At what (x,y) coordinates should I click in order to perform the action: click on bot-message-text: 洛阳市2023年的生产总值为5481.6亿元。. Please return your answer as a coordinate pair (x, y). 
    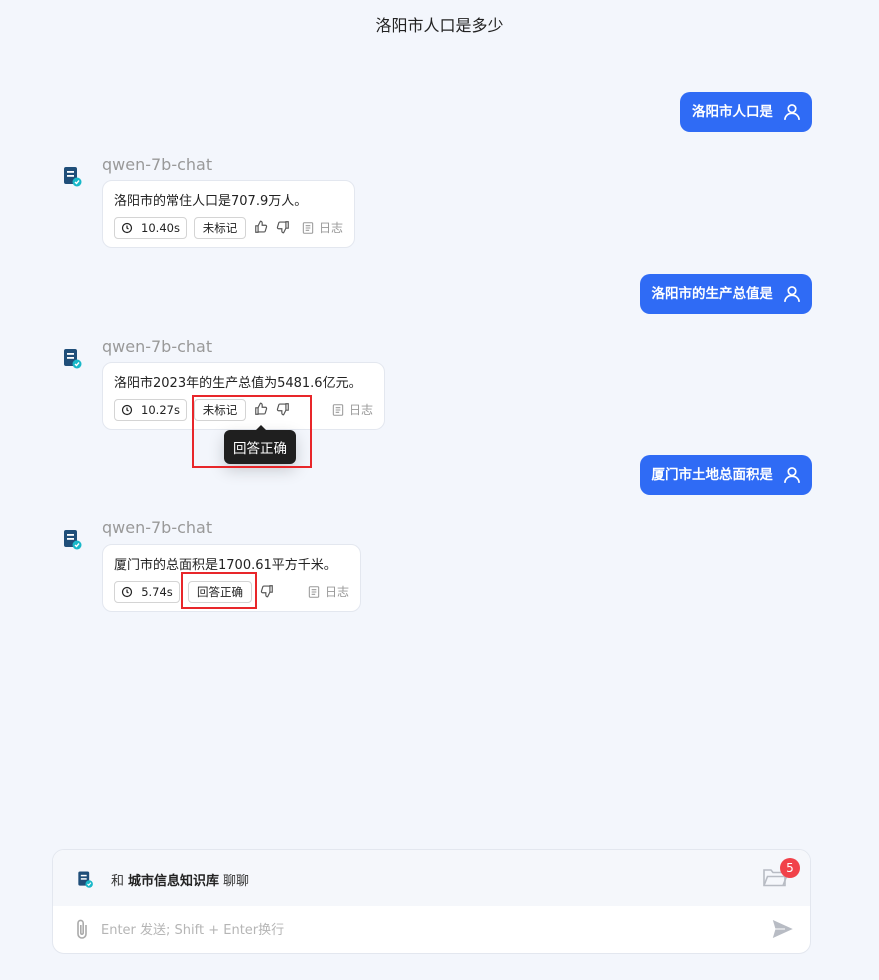
    Looking at the image, I should click on (238, 383).